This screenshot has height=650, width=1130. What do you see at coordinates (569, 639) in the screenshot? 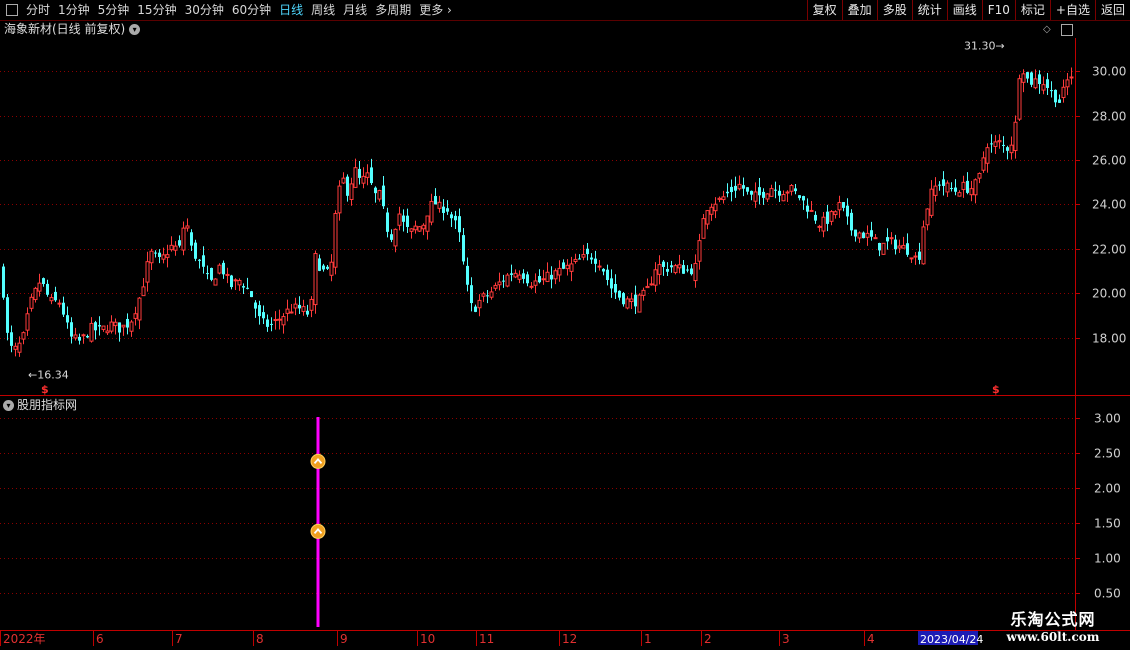
I see `time-tick-label: 12` at bounding box center [569, 639].